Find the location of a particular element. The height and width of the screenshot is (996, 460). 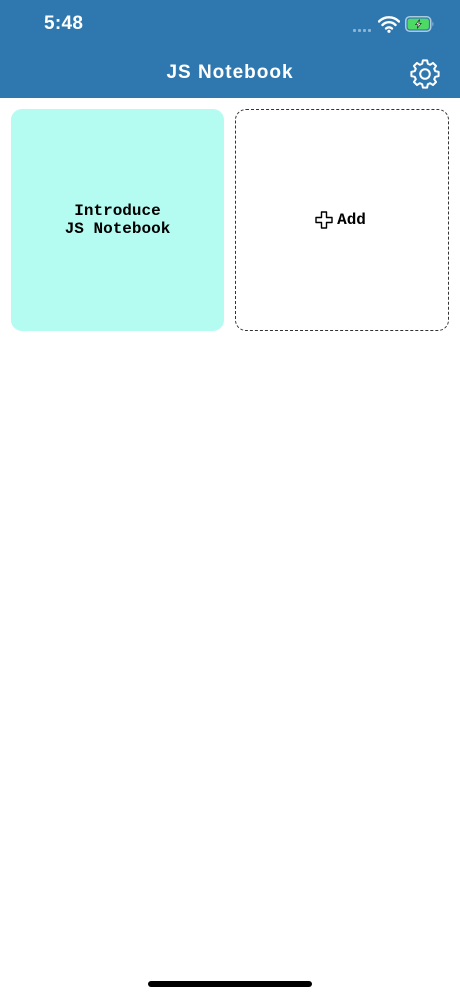

wifi-icon is located at coordinates (389, 24).